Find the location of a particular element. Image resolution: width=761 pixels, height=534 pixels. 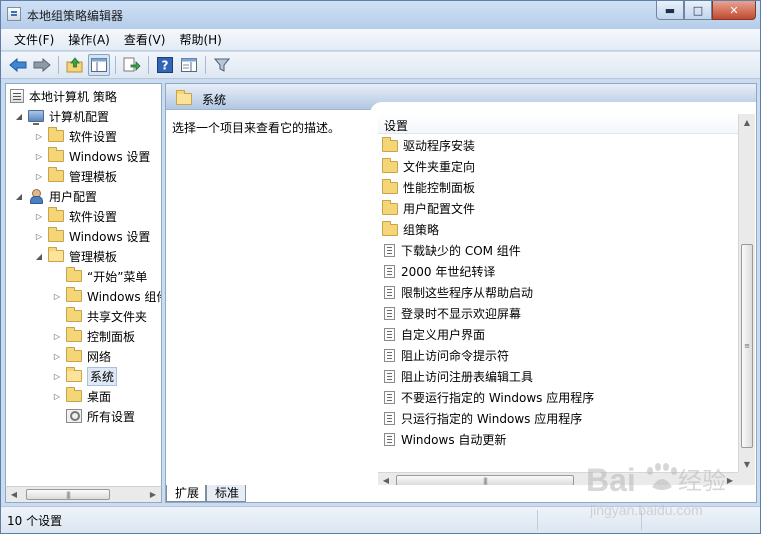

list-item-setting: 不要运行指定的 Windows 应用程序 is located at coordinates (488, 397).